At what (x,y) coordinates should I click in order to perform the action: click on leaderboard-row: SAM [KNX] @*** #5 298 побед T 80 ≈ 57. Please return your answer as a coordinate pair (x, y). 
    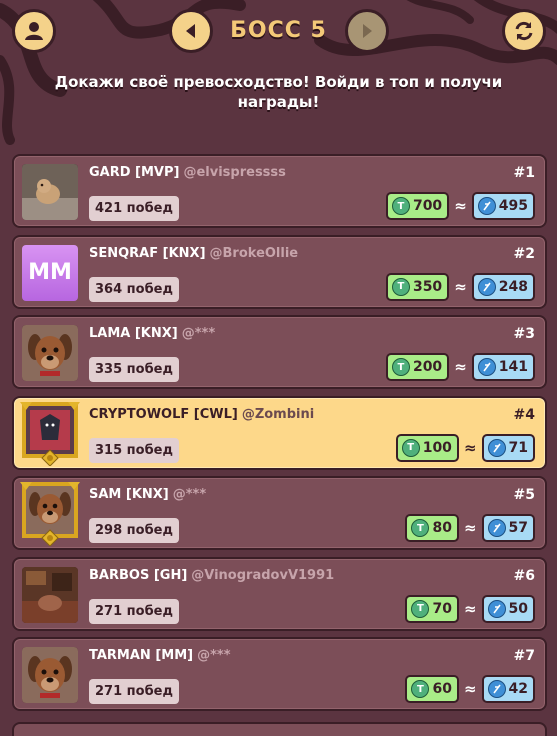
    Looking at the image, I should click on (279, 513).